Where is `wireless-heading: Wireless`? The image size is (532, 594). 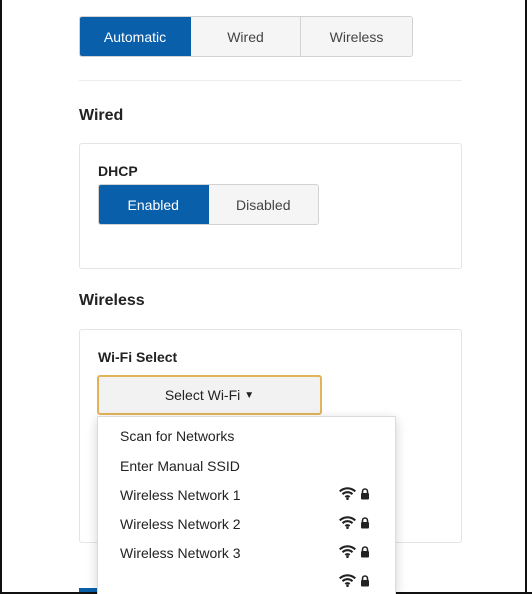
wireless-heading: Wireless is located at coordinates (112, 300).